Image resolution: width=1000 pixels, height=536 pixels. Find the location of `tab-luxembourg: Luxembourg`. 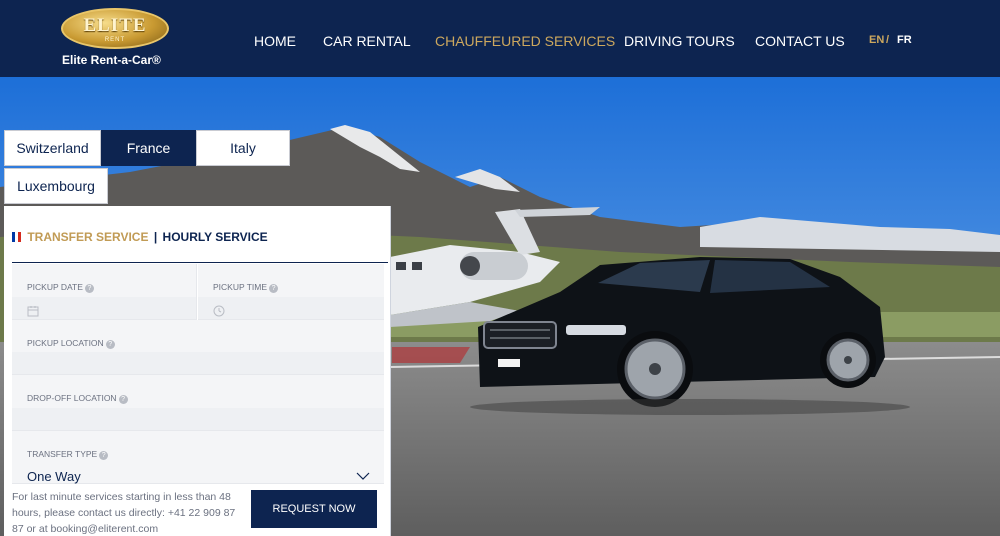

tab-luxembourg: Luxembourg is located at coordinates (56, 186).